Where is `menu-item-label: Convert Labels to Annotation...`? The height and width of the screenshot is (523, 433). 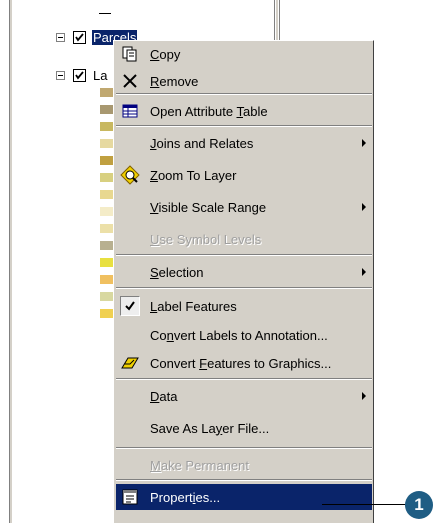
menu-item-label: Convert Labels to Annotation... is located at coordinates (239, 335).